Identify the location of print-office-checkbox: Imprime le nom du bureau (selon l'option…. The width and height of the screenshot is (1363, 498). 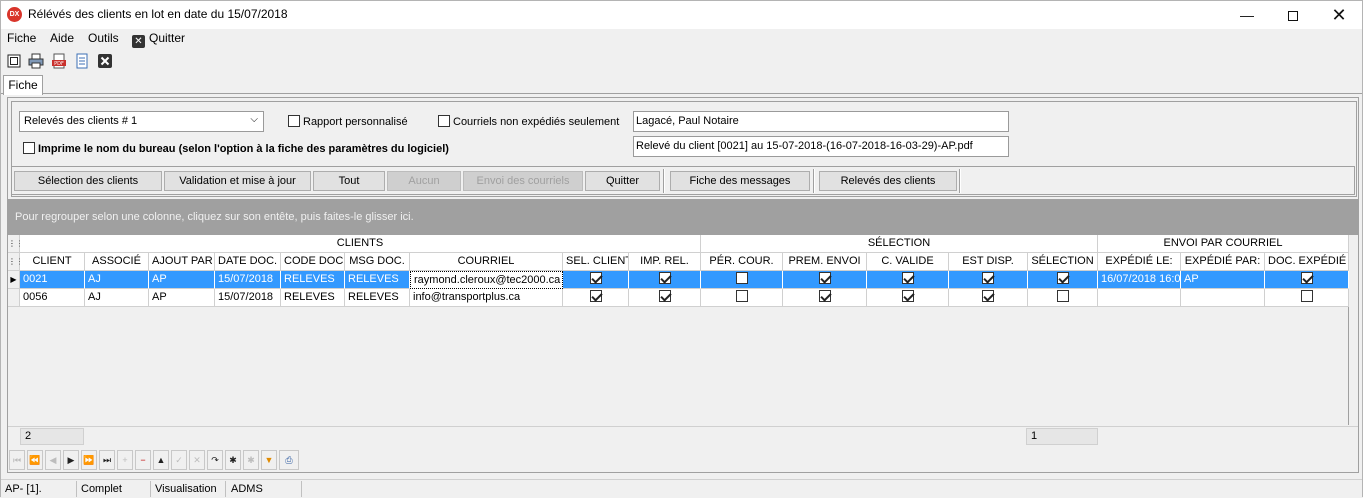
(236, 148).